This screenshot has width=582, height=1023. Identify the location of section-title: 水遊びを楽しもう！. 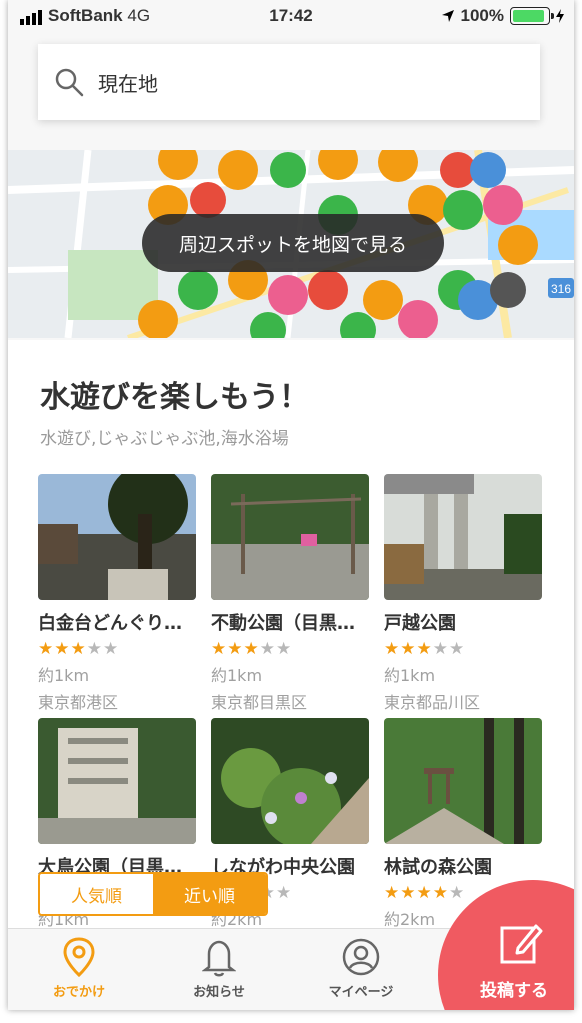
(175, 397).